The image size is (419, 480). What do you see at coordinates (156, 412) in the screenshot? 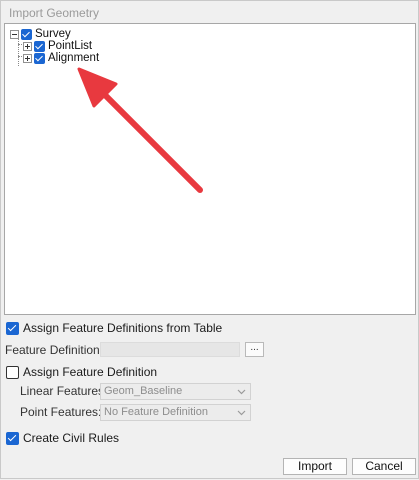
I see `point-features-value: No Feature Definition` at bounding box center [156, 412].